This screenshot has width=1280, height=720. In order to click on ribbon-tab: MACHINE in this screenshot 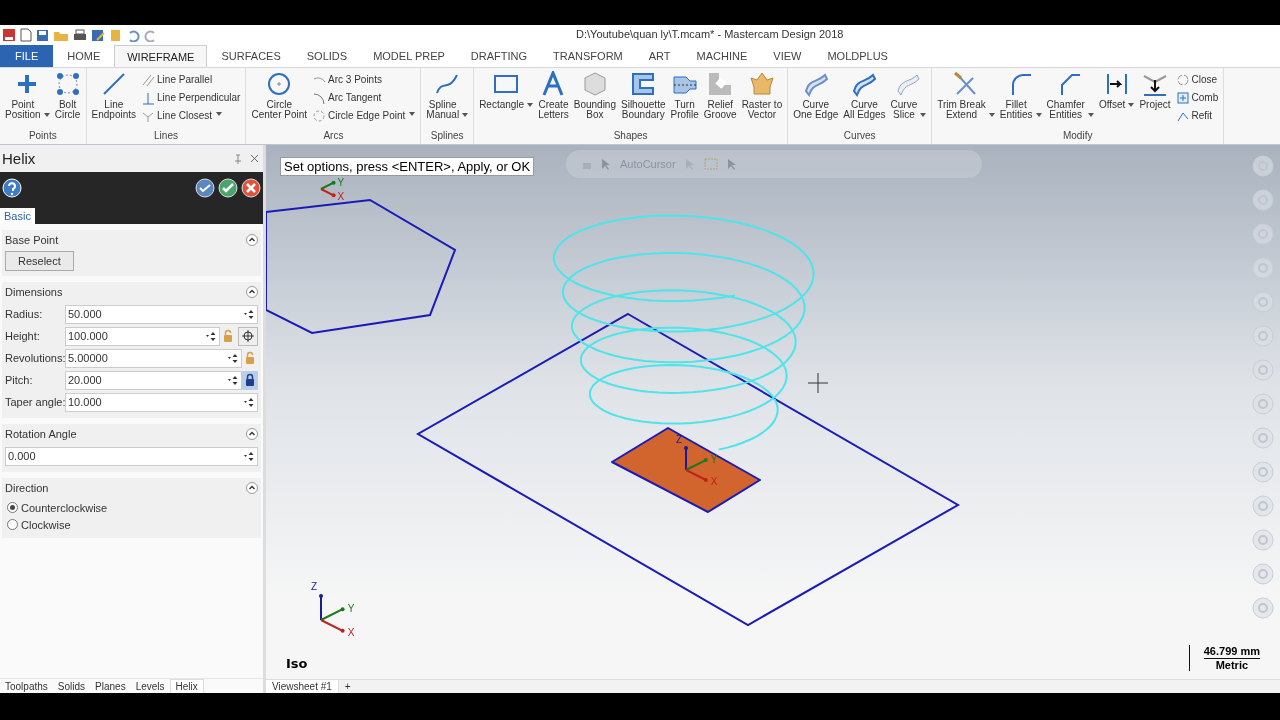, I will do `click(722, 56)`.